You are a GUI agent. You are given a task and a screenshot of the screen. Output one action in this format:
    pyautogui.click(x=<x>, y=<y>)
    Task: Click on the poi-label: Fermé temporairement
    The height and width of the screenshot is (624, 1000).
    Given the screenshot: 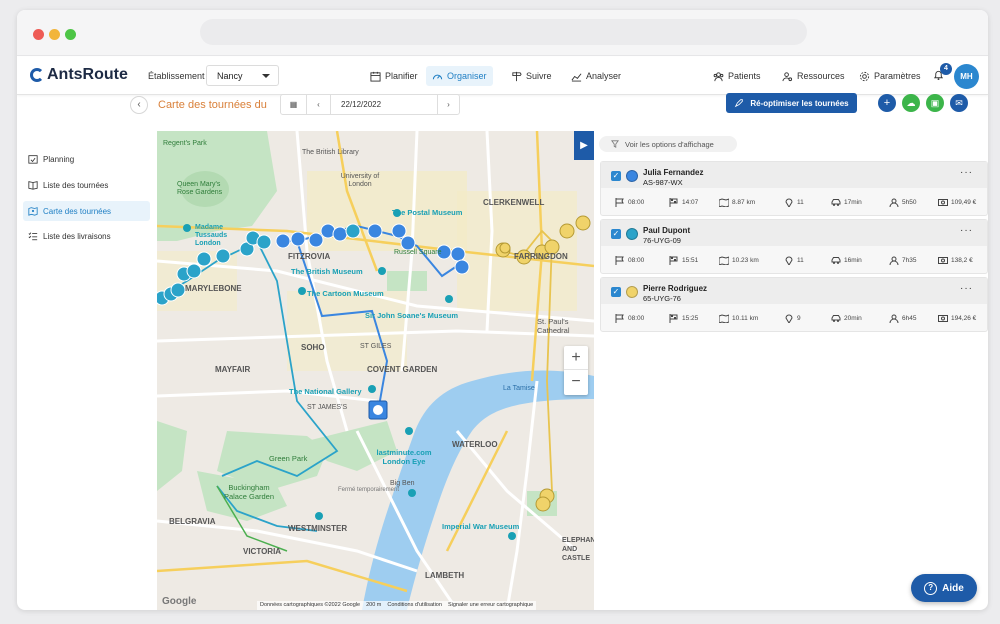 What is the action you would take?
    pyautogui.click(x=369, y=490)
    